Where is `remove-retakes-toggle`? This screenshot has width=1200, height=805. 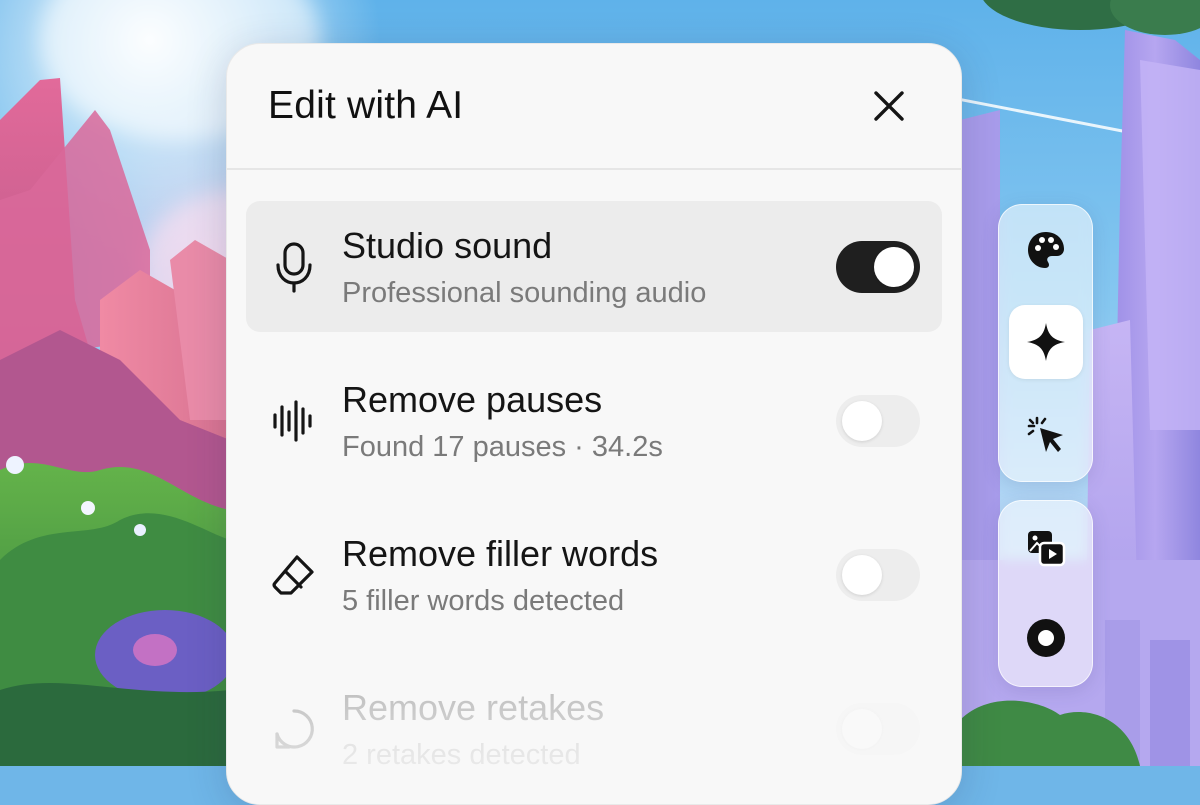 remove-retakes-toggle is located at coordinates (878, 729).